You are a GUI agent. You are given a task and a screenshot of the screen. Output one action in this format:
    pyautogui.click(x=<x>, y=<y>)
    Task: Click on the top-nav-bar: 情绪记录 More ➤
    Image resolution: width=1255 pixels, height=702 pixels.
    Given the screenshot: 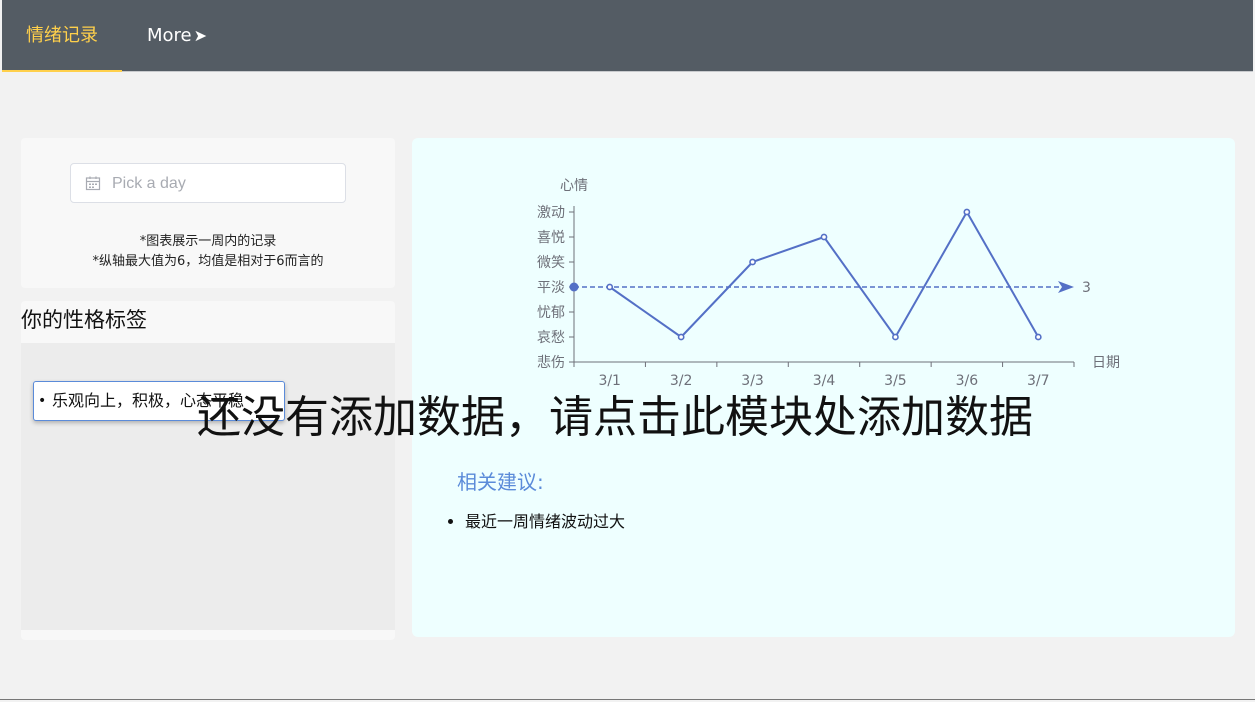 What is the action you would take?
    pyautogui.click(x=627, y=36)
    